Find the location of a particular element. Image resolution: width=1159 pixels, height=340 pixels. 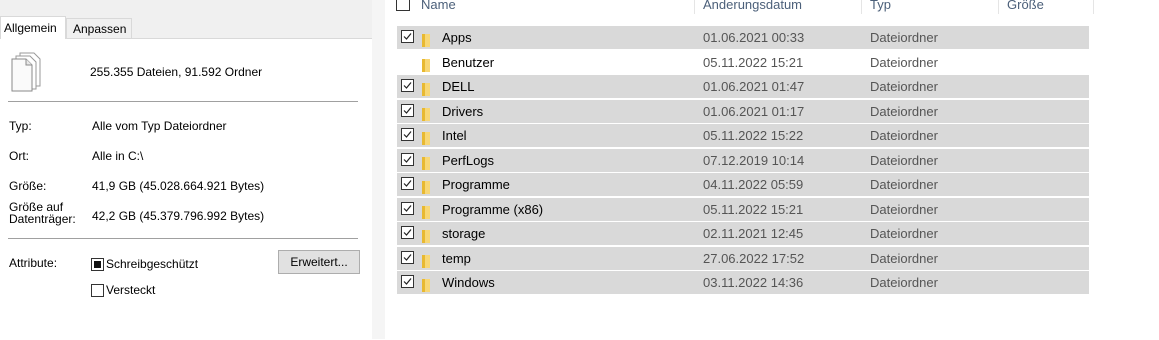

file-date: 07.12.2019 10:14 is located at coordinates (754, 160).